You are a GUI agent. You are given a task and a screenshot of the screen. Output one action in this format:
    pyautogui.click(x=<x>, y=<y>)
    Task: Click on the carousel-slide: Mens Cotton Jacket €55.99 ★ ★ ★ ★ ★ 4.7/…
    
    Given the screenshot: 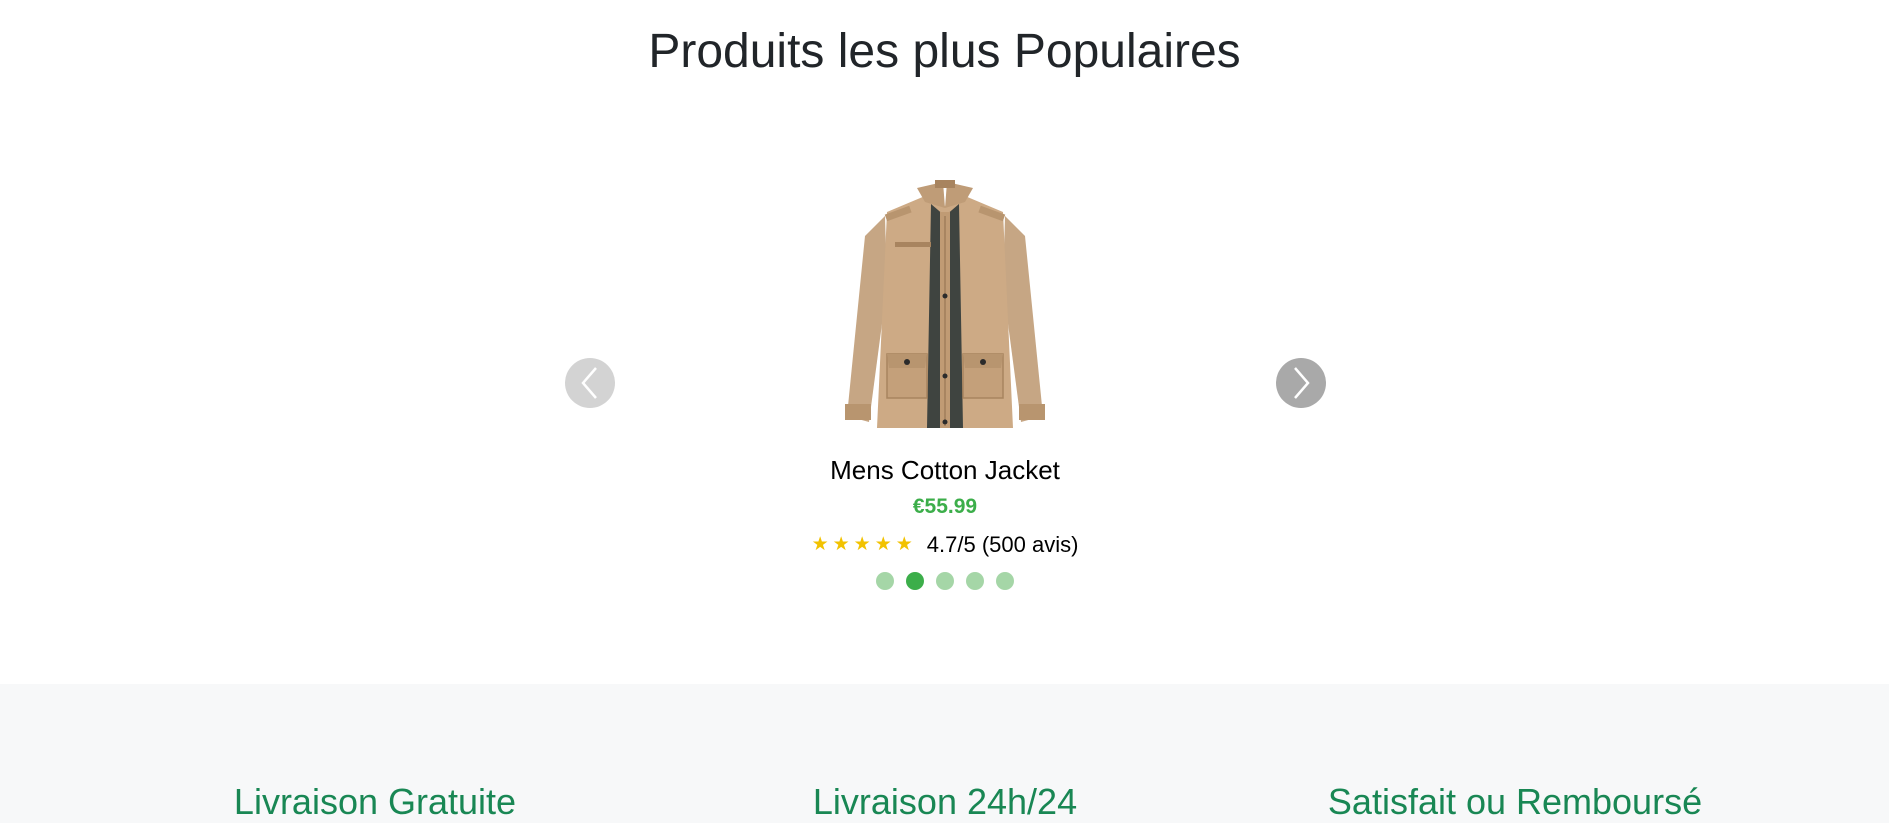 What is the action you would take?
    pyautogui.click(x=945, y=370)
    